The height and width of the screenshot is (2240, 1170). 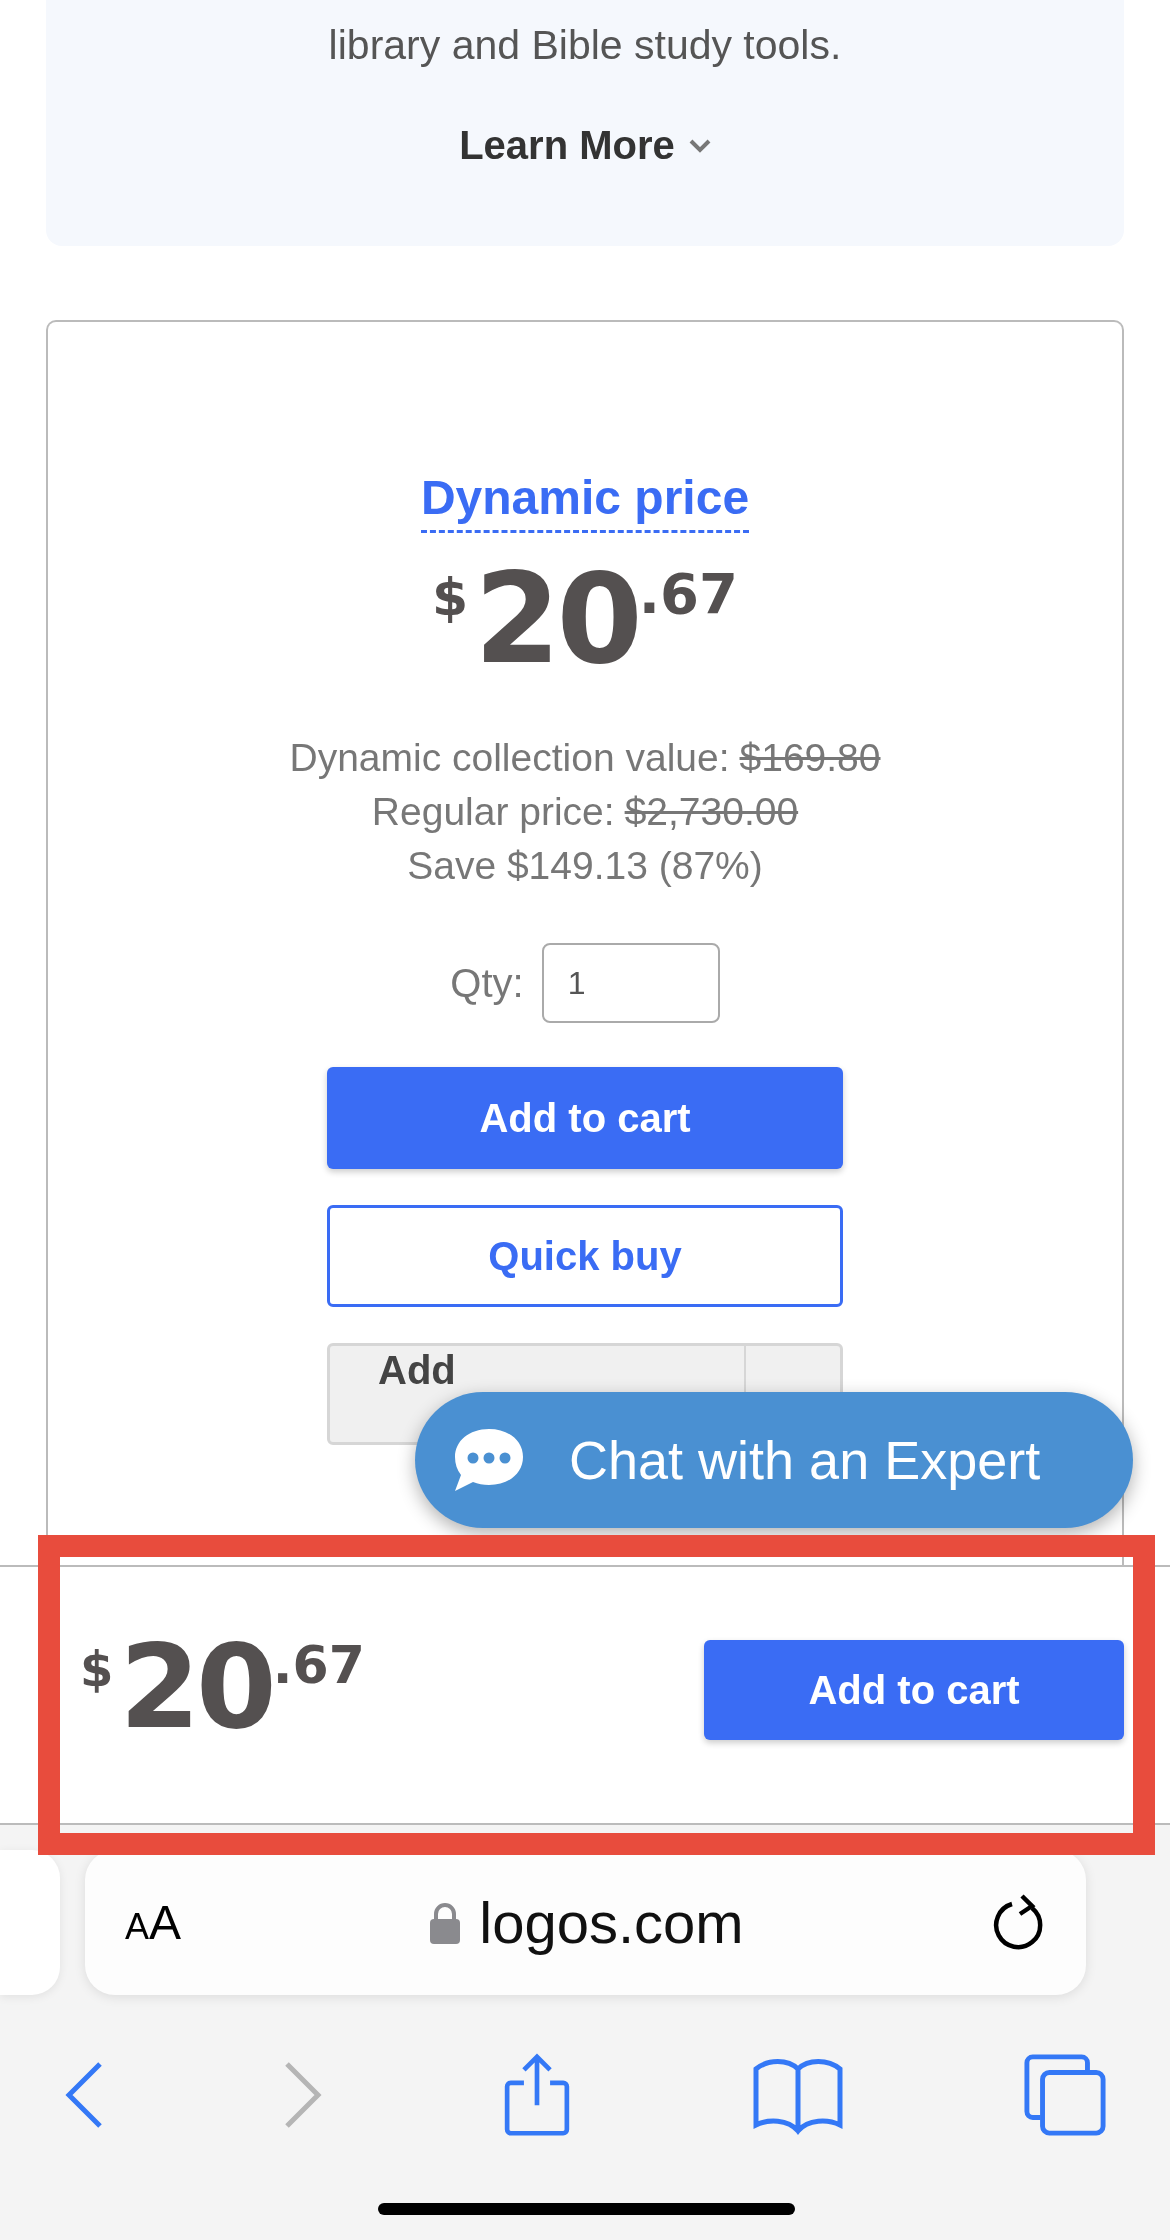 What do you see at coordinates (611, 1922) in the screenshot?
I see `url-text: logos.com` at bounding box center [611, 1922].